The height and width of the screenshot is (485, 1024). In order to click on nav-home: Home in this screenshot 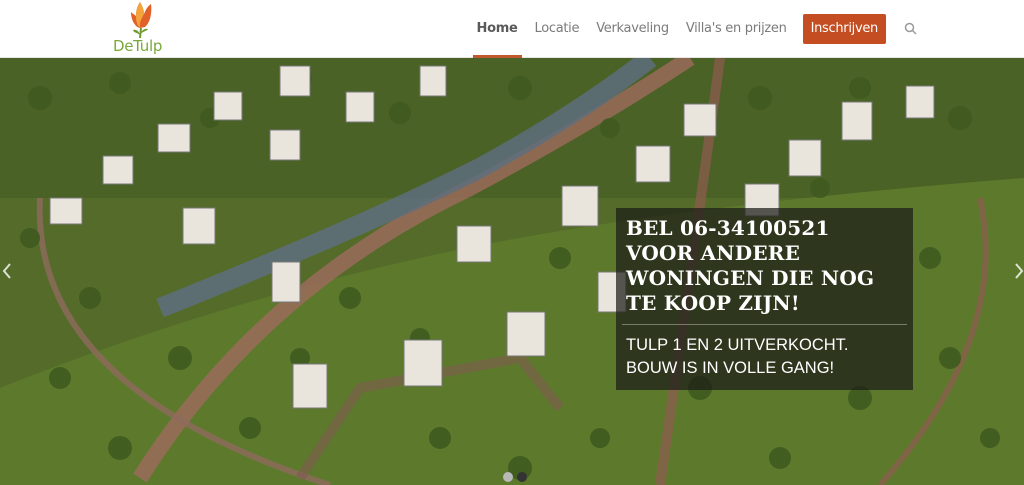, I will do `click(497, 29)`.